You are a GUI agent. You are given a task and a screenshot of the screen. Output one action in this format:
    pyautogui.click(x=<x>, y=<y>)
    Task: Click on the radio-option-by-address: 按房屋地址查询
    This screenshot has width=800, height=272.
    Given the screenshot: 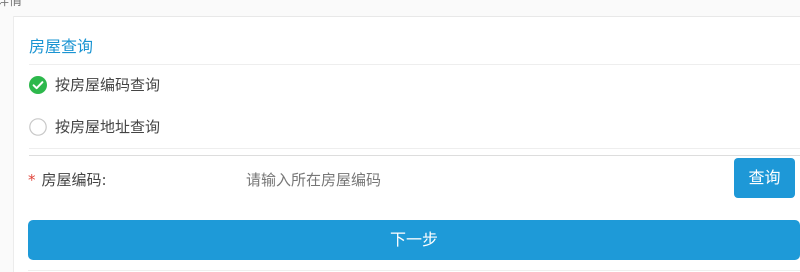 What is the action you would take?
    pyautogui.click(x=94, y=127)
    